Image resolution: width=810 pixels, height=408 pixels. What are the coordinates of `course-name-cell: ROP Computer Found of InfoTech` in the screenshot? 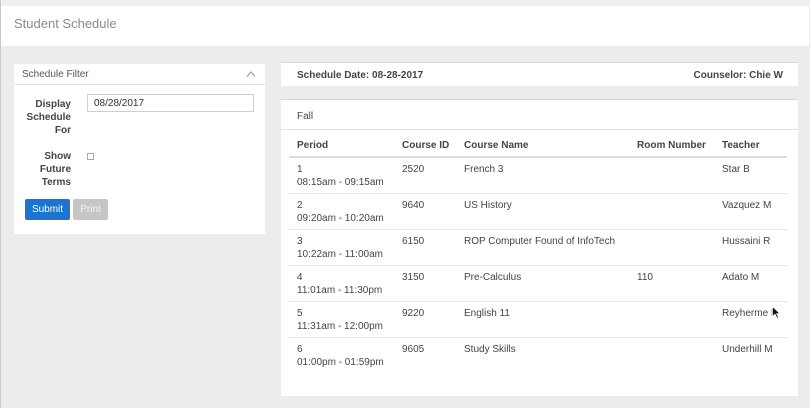 It's located at (542, 247).